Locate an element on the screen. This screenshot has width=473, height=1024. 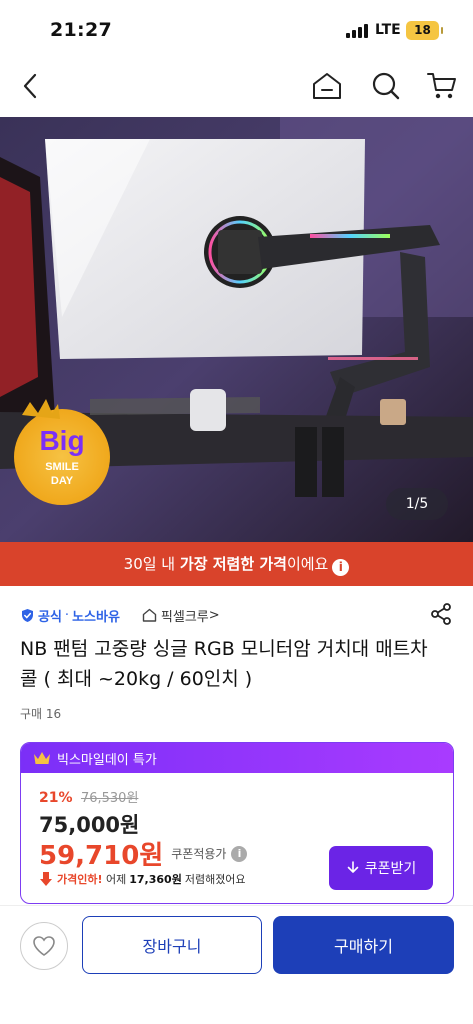
search-button is located at coordinates (386, 86).